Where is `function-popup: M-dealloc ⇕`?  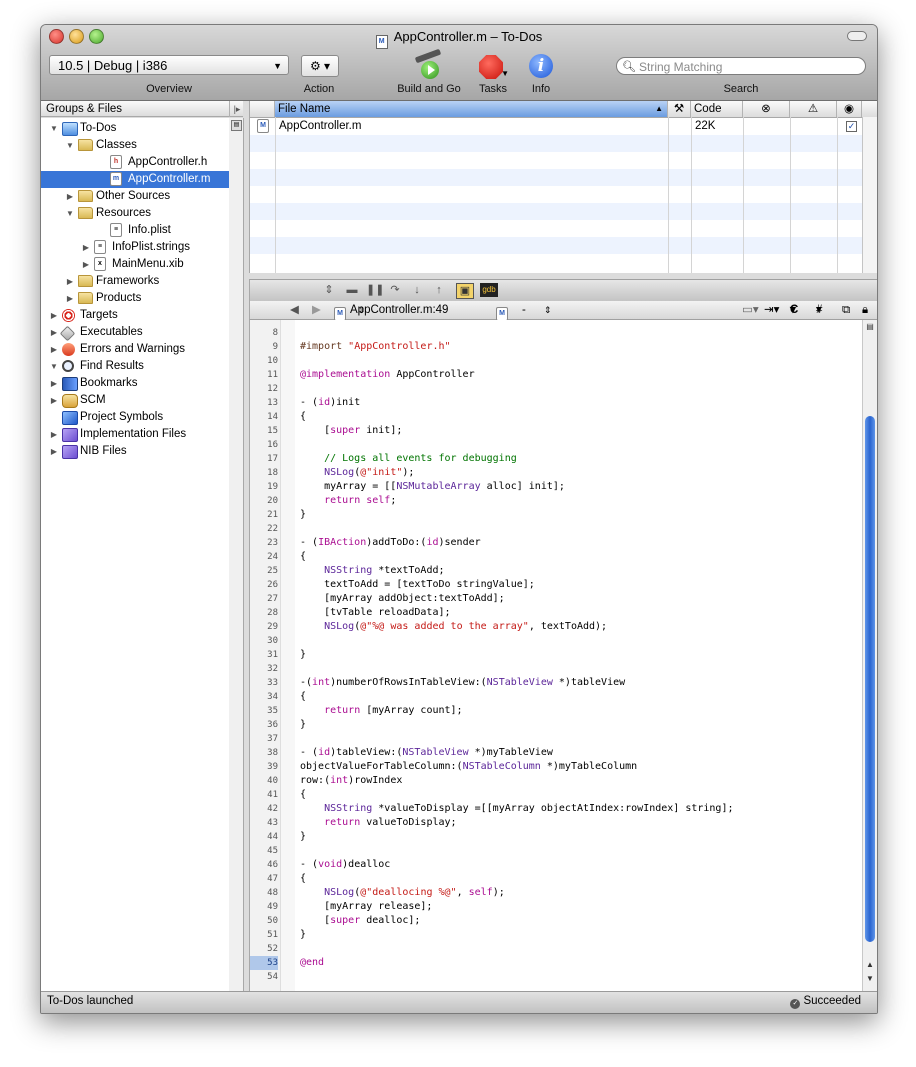
function-popup: M-dealloc ⇕ is located at coordinates (527, 317).